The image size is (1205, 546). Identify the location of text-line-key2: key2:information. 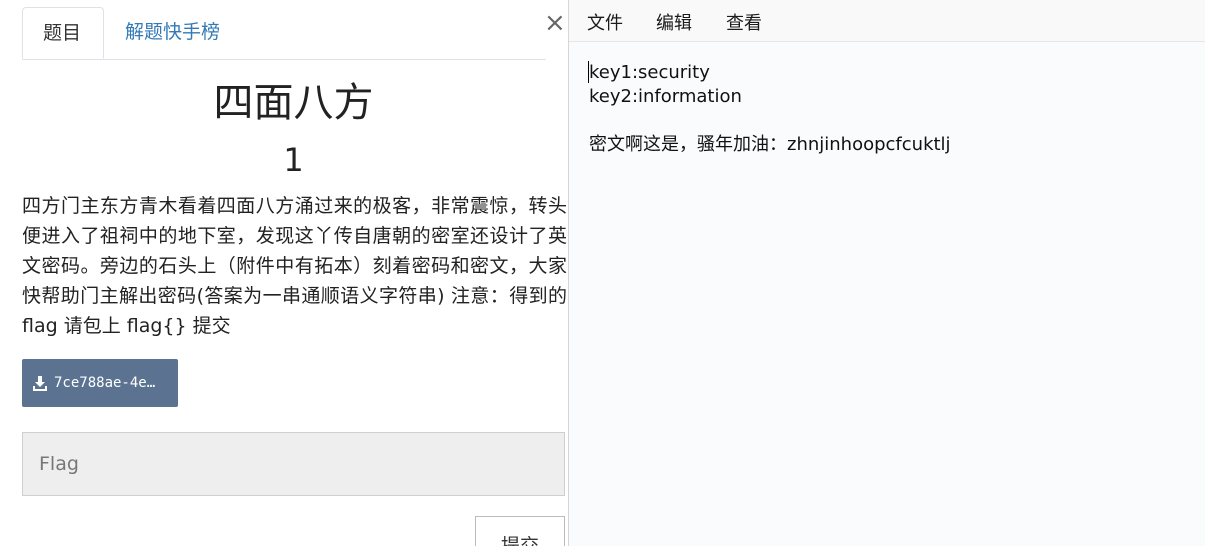
(665, 96).